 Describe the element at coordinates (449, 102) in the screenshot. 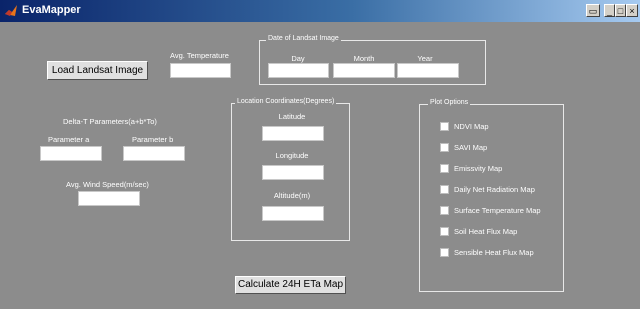

I see `plot-options-title: Plot Options` at that location.